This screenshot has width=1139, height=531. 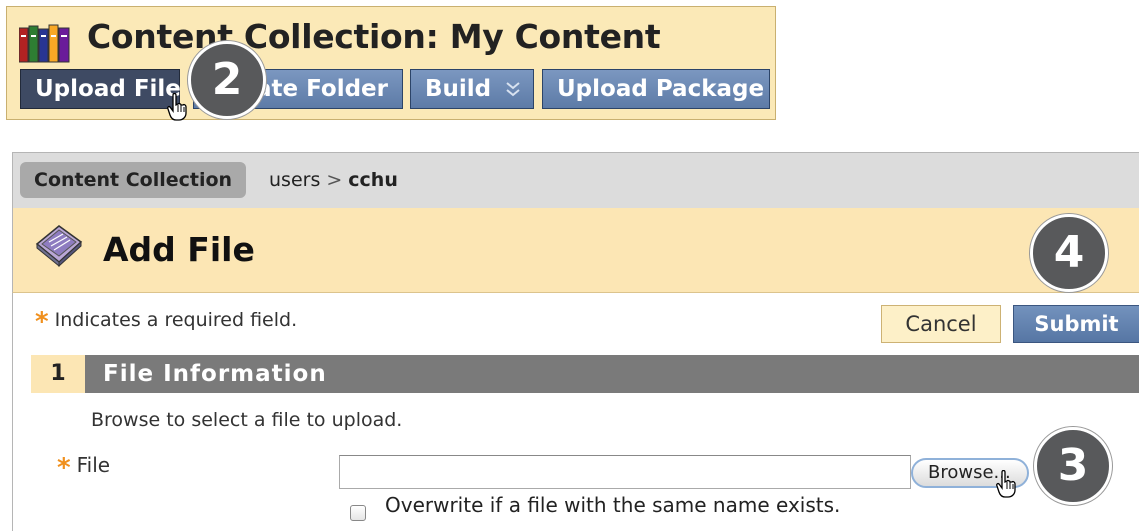 I want to click on create-folder-button-label: ate Folder, so click(x=322, y=89).